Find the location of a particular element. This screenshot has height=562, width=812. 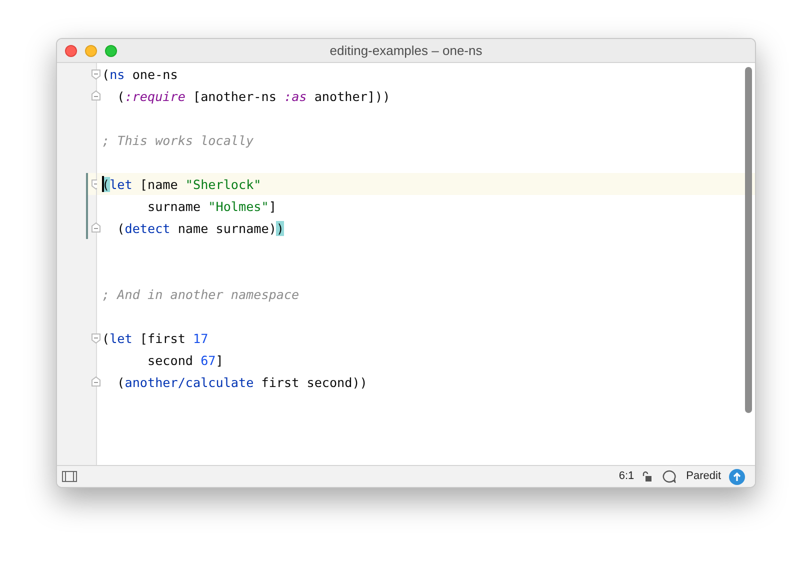

scrollbar-thumb is located at coordinates (748, 240).